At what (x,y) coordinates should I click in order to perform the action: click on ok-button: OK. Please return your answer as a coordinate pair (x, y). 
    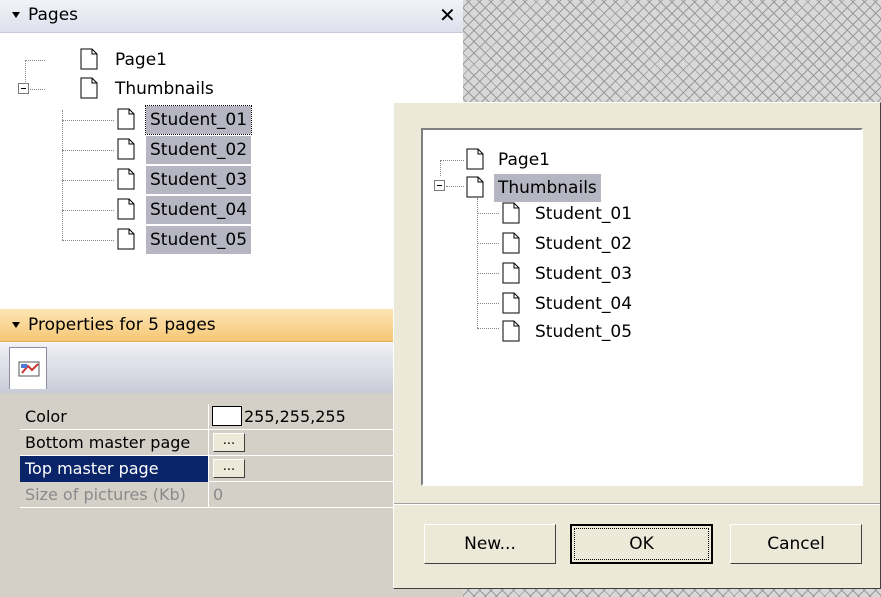
    Looking at the image, I should click on (641, 544).